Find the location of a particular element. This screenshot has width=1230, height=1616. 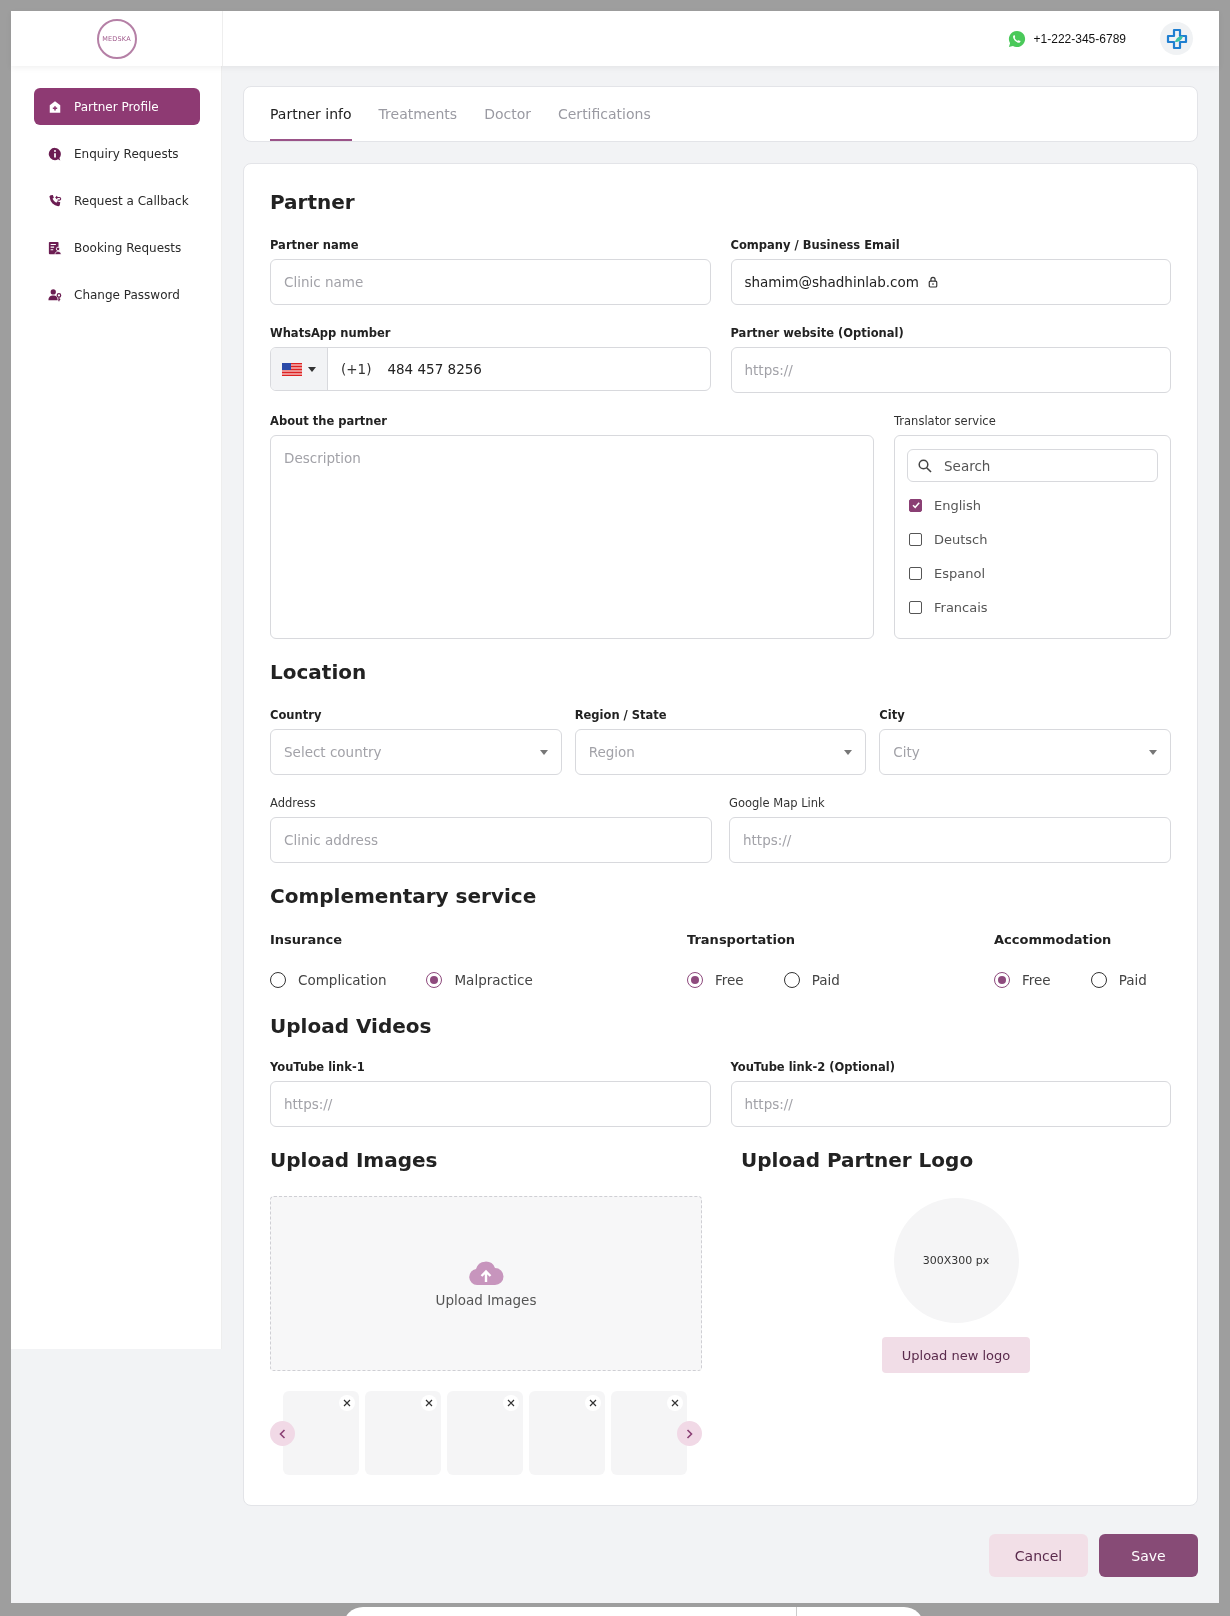

save-button: Save is located at coordinates (1148, 1555).